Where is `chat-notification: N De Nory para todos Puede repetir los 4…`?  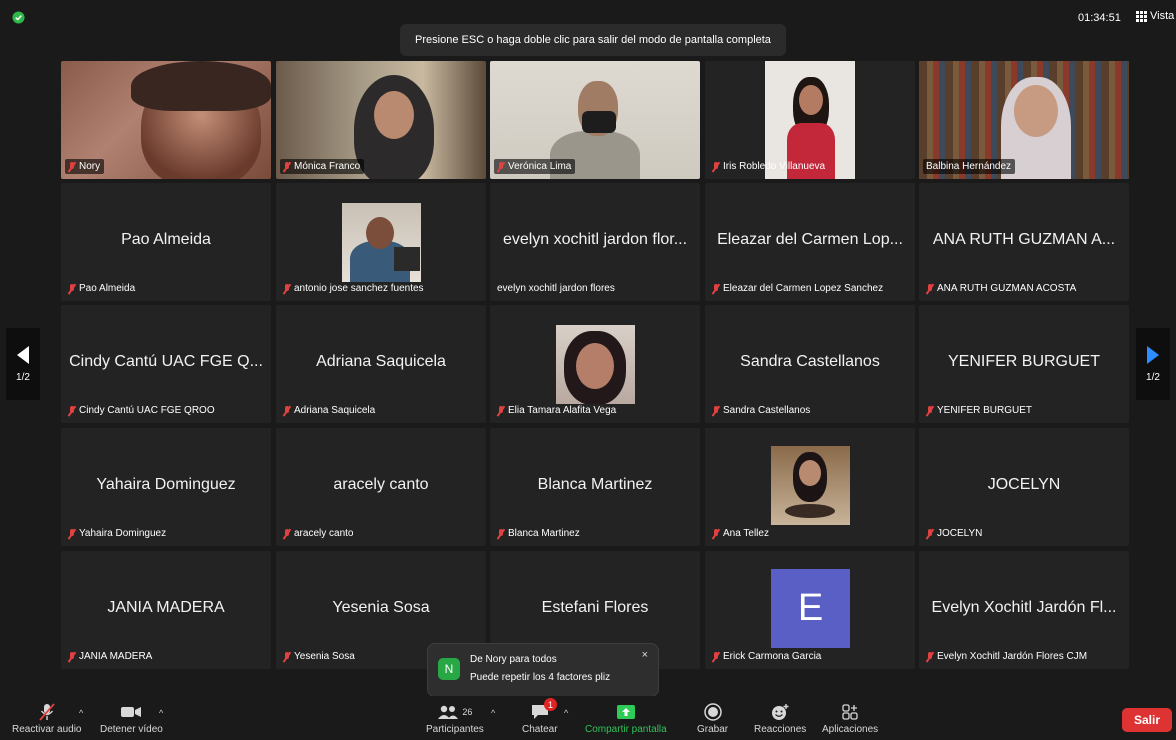 chat-notification: N De Nory para todos Puede repetir los 4… is located at coordinates (543, 670).